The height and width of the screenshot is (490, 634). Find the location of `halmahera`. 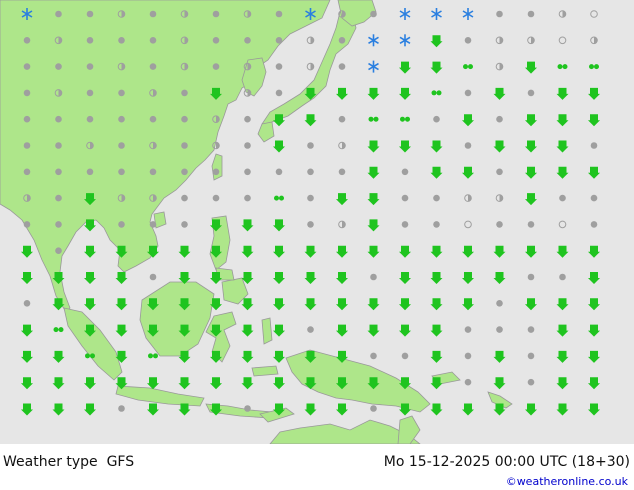

halmahera is located at coordinates (267, 331).